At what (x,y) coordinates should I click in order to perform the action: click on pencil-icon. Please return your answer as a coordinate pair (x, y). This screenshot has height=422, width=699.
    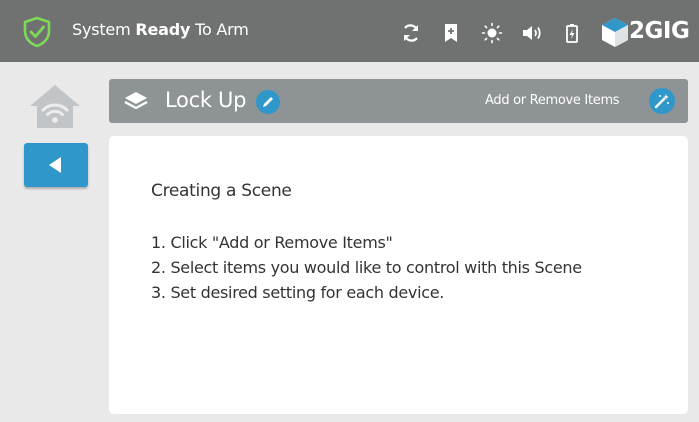
    Looking at the image, I should click on (268, 102).